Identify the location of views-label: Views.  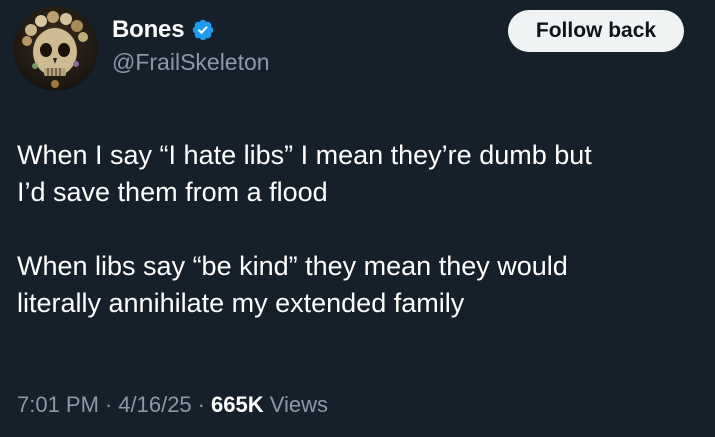
(299, 404).